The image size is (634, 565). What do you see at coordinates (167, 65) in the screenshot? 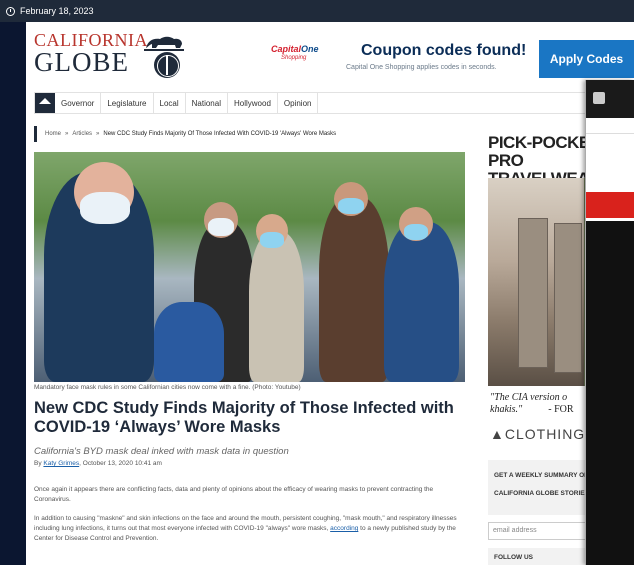
I see `globe-icon` at bounding box center [167, 65].